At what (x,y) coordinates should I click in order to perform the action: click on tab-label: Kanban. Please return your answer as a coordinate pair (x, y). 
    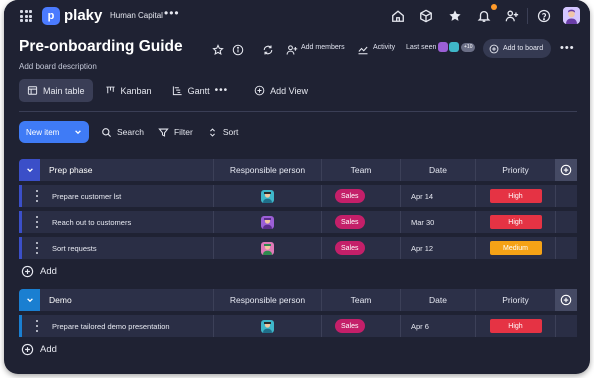
    Looking at the image, I should click on (136, 90).